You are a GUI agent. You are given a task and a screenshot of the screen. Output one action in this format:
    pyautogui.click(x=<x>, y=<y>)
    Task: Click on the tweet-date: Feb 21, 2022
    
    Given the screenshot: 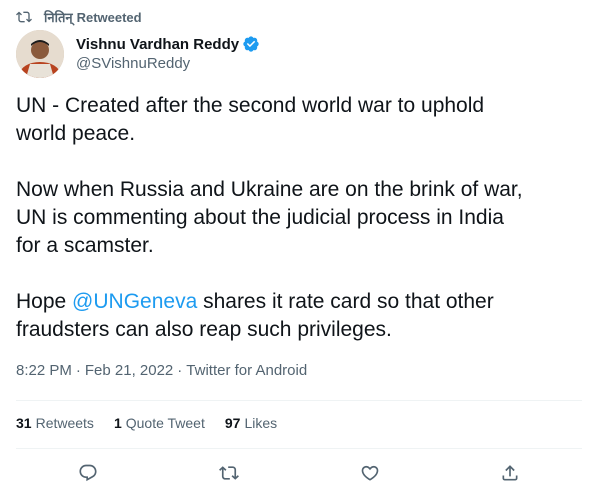 What is the action you would take?
    pyautogui.click(x=129, y=370)
    